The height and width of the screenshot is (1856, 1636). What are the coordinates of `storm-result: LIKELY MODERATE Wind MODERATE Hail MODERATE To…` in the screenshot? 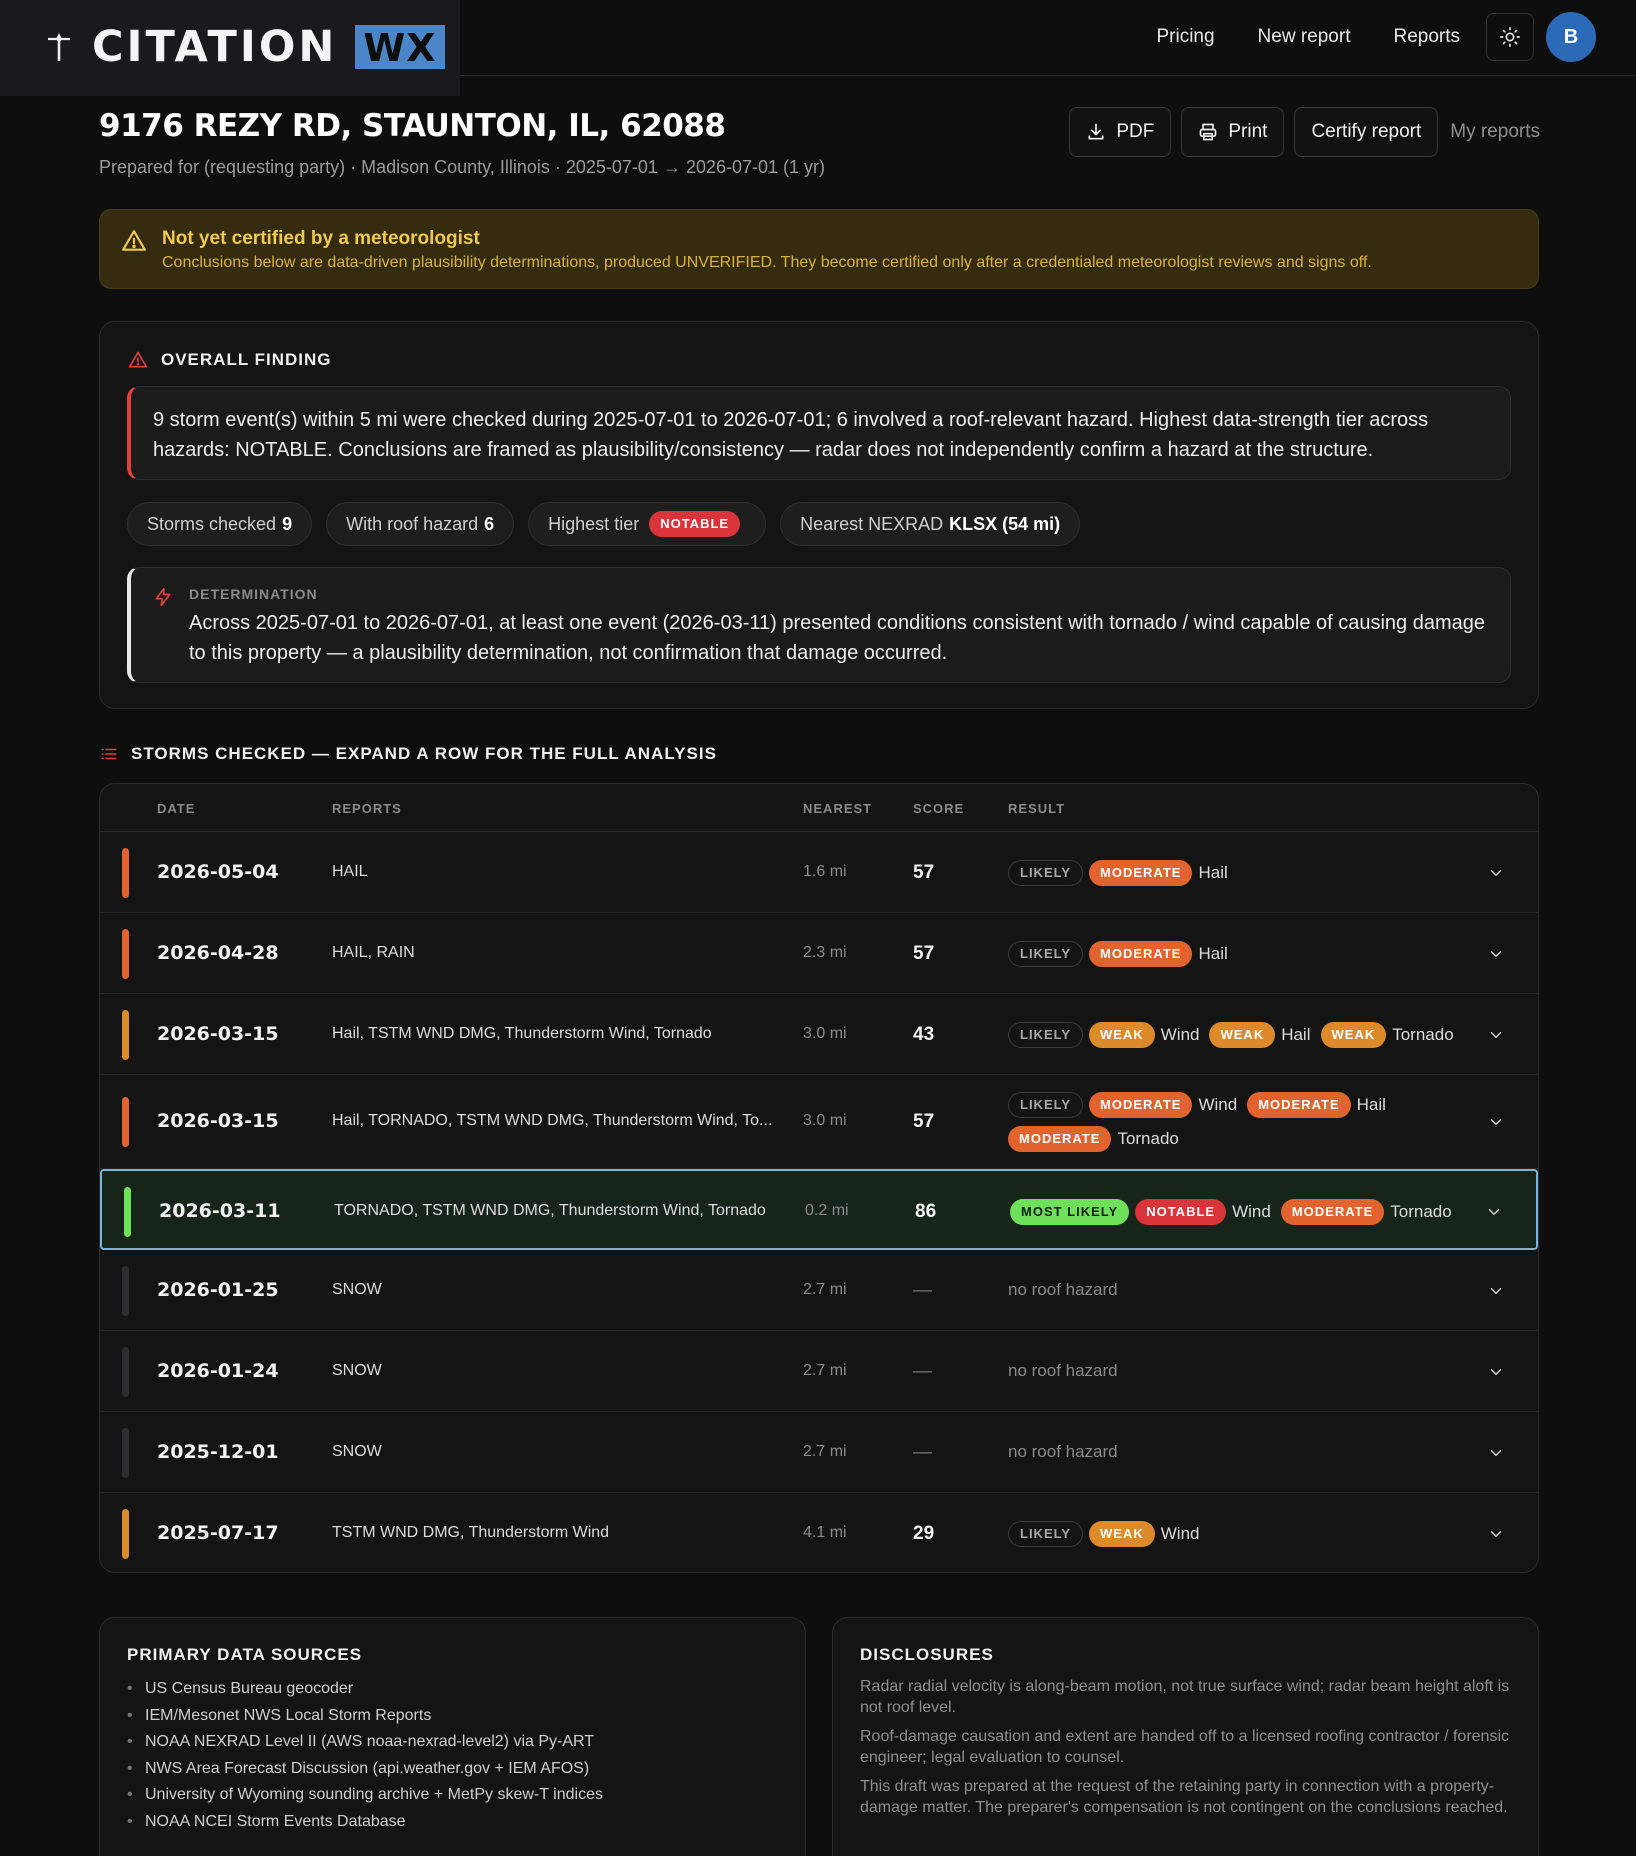 It's located at (1243, 1122).